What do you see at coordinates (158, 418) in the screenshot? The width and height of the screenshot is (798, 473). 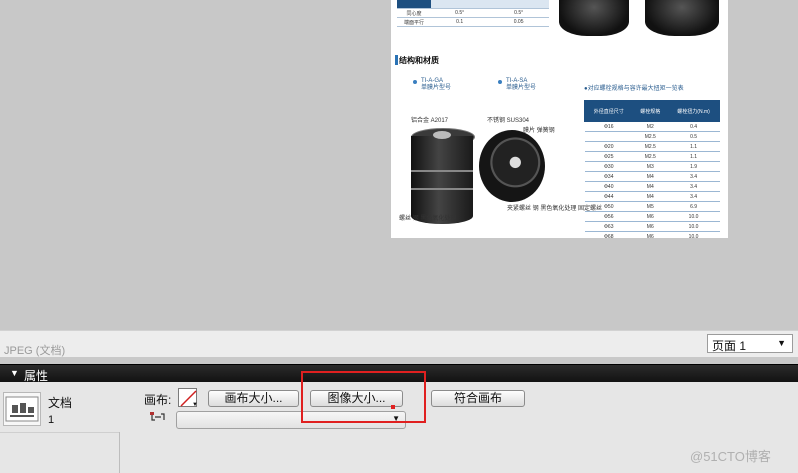 I see `link-chain-icon` at bounding box center [158, 418].